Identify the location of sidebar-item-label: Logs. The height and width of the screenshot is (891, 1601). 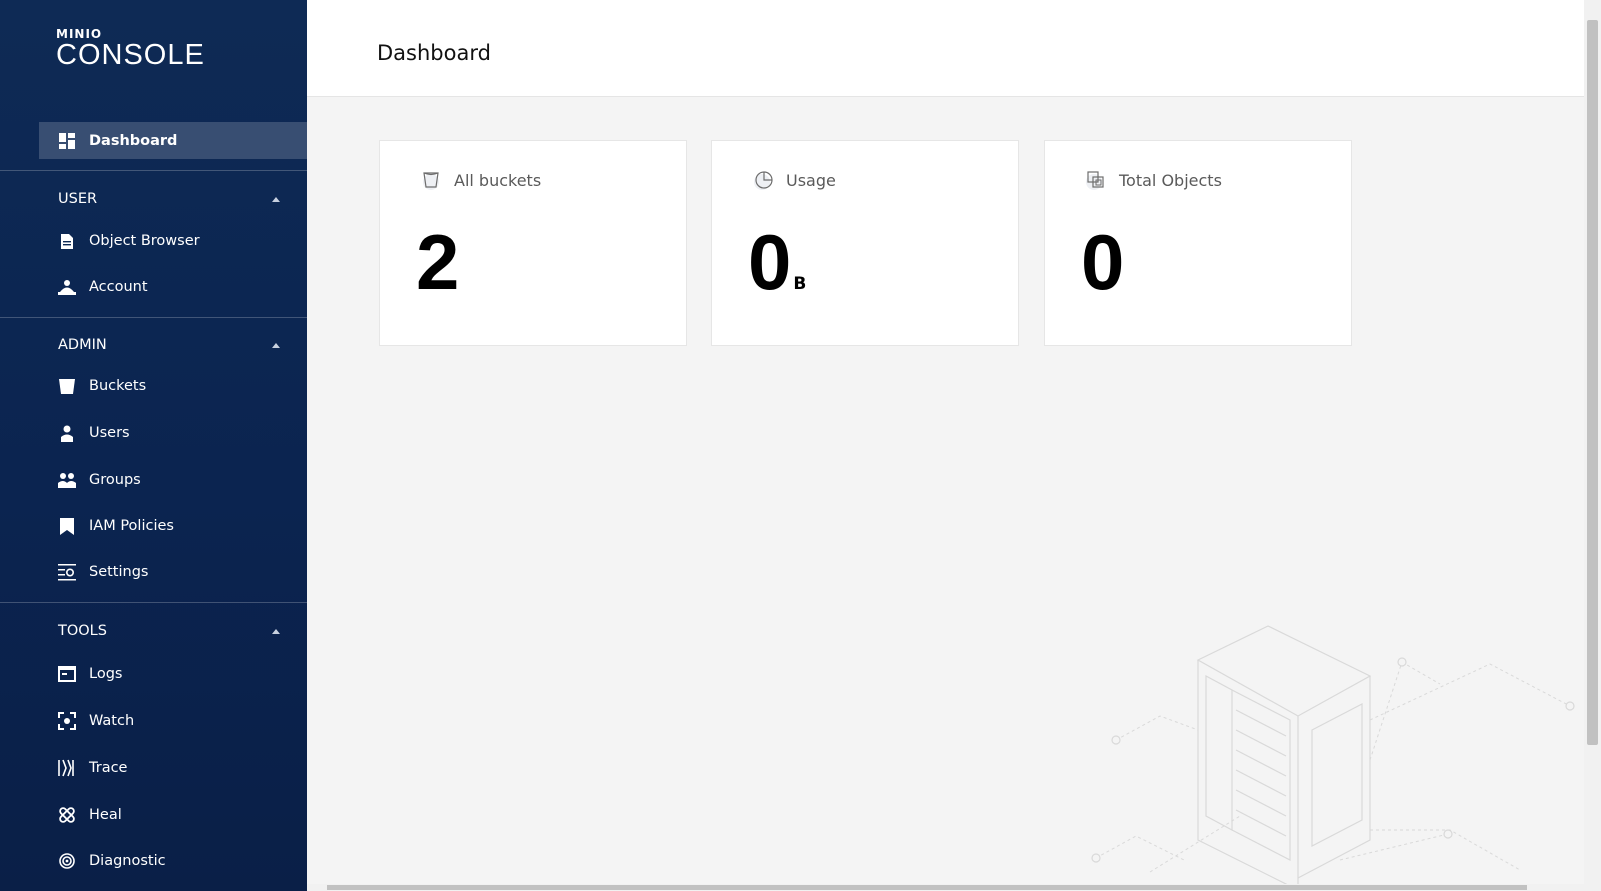
(106, 674).